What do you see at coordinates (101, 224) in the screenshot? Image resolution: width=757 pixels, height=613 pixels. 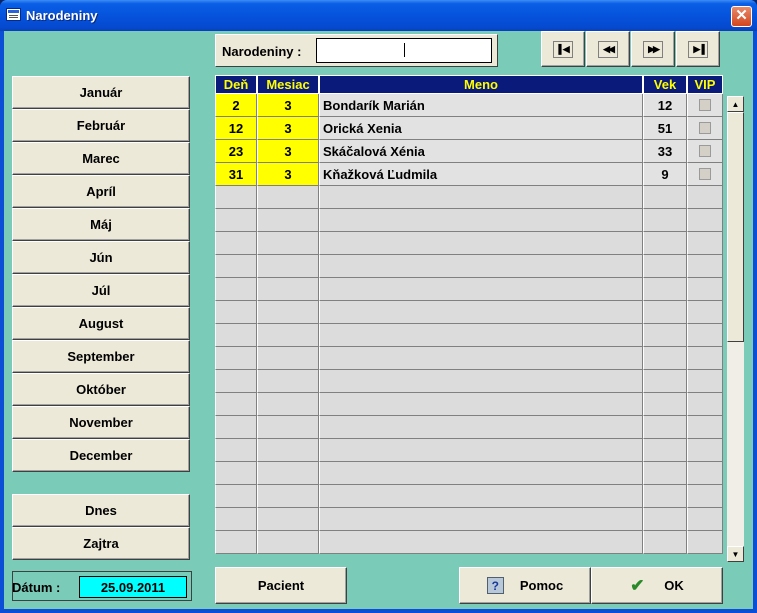 I see `month-button-may: Máj` at bounding box center [101, 224].